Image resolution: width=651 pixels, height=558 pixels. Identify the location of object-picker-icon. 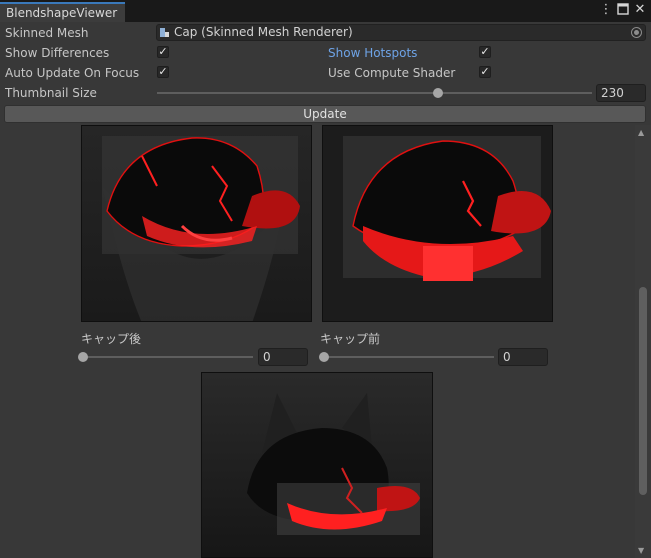
(636, 32).